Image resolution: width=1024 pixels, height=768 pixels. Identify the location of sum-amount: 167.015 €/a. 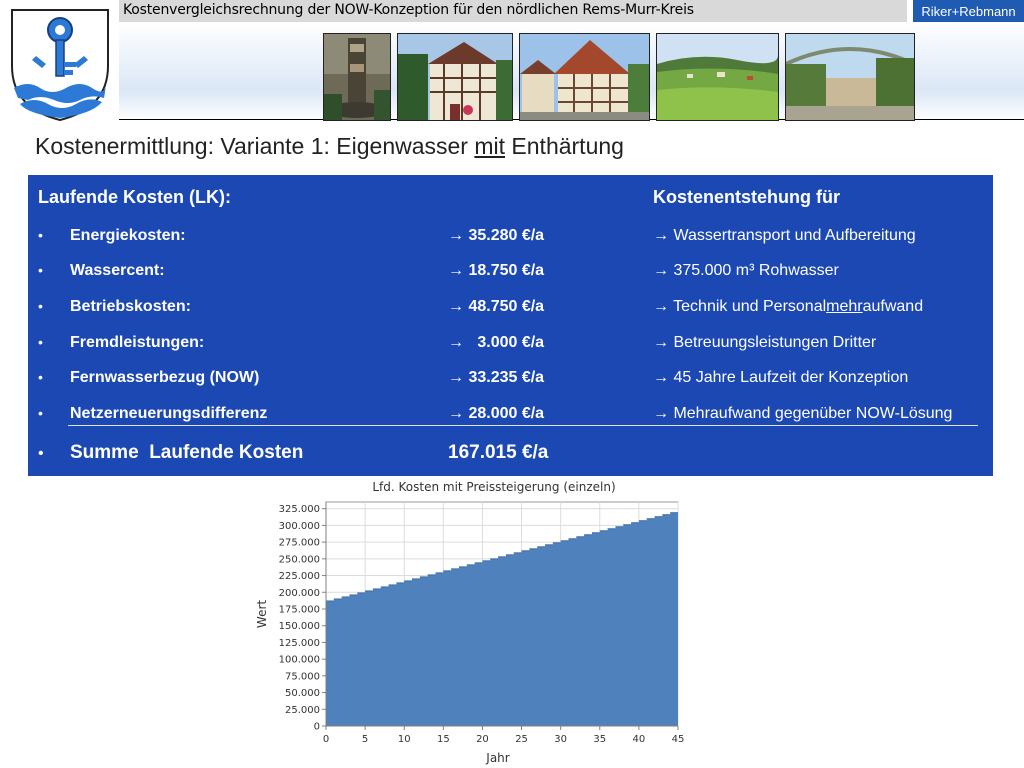
(498, 452).